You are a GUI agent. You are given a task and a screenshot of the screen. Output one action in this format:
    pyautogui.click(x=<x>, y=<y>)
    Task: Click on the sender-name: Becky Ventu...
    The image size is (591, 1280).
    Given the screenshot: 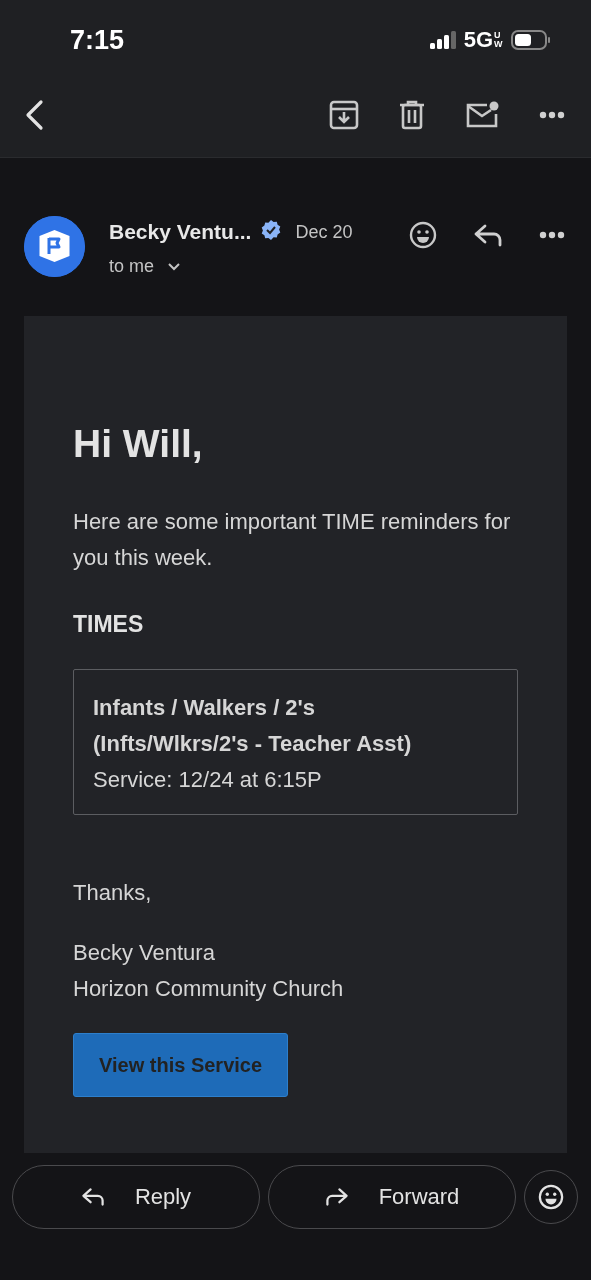 What is the action you would take?
    pyautogui.click(x=180, y=232)
    